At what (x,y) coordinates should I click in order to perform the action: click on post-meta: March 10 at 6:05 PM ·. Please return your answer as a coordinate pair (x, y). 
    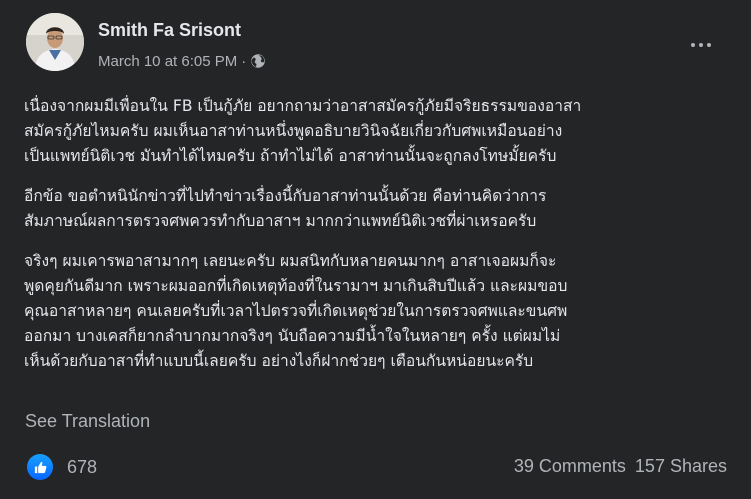
    Looking at the image, I should click on (182, 61).